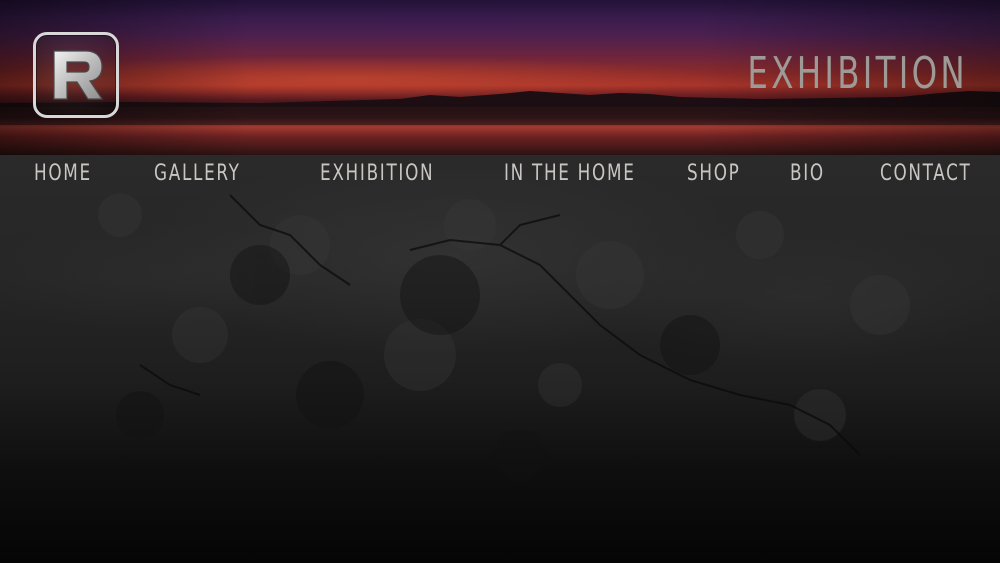 The image size is (1000, 563). What do you see at coordinates (76, 75) in the screenshot?
I see `r-logo-icon` at bounding box center [76, 75].